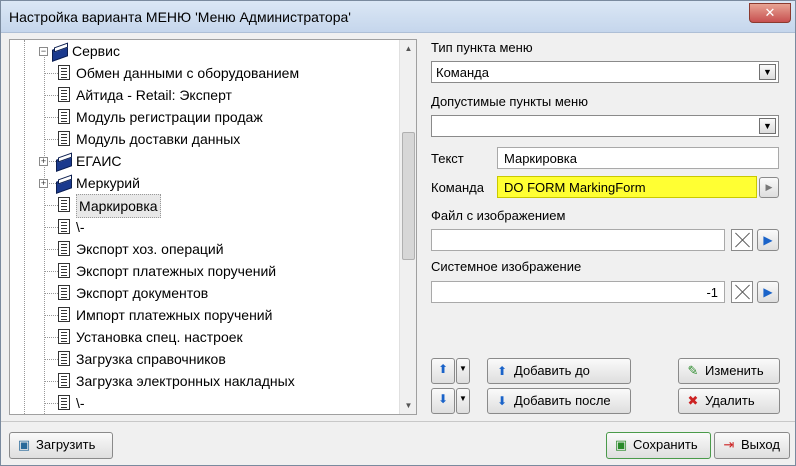  I want to click on scroll-thumb, so click(408, 196).